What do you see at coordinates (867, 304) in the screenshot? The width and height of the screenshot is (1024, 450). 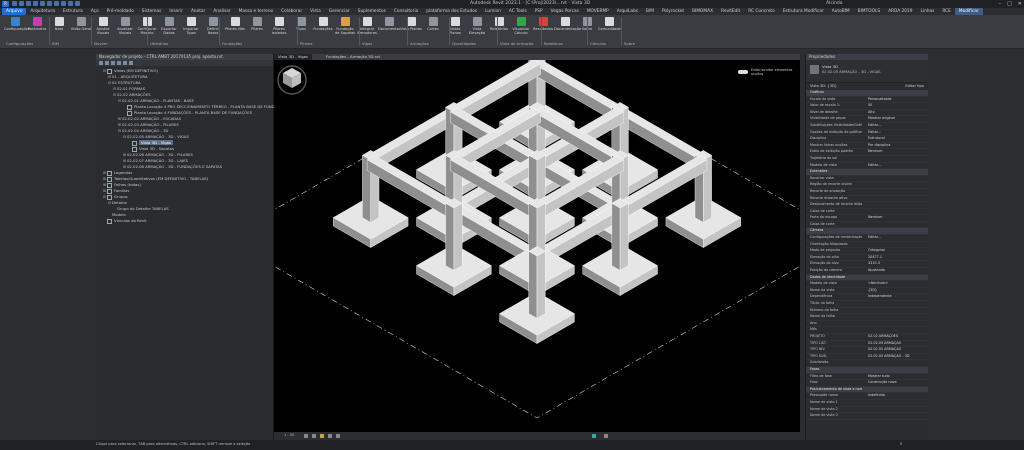 I see `property-row: Título na folha` at bounding box center [867, 304].